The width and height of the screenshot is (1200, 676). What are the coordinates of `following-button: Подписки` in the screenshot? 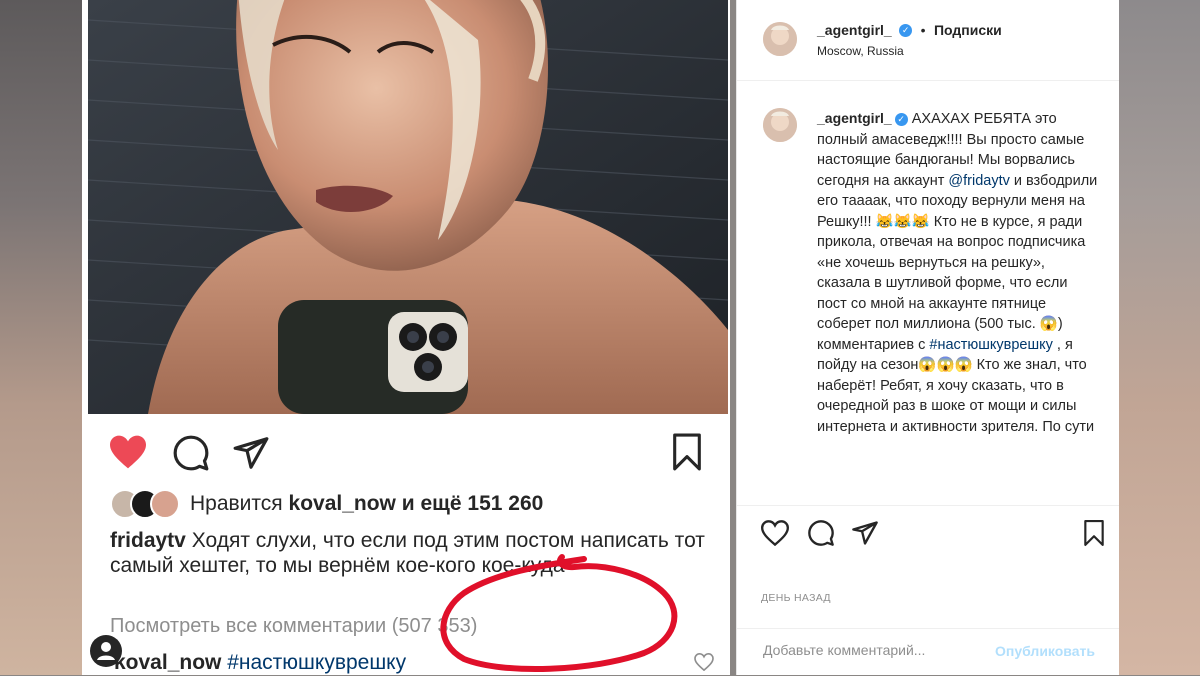 It's located at (968, 30).